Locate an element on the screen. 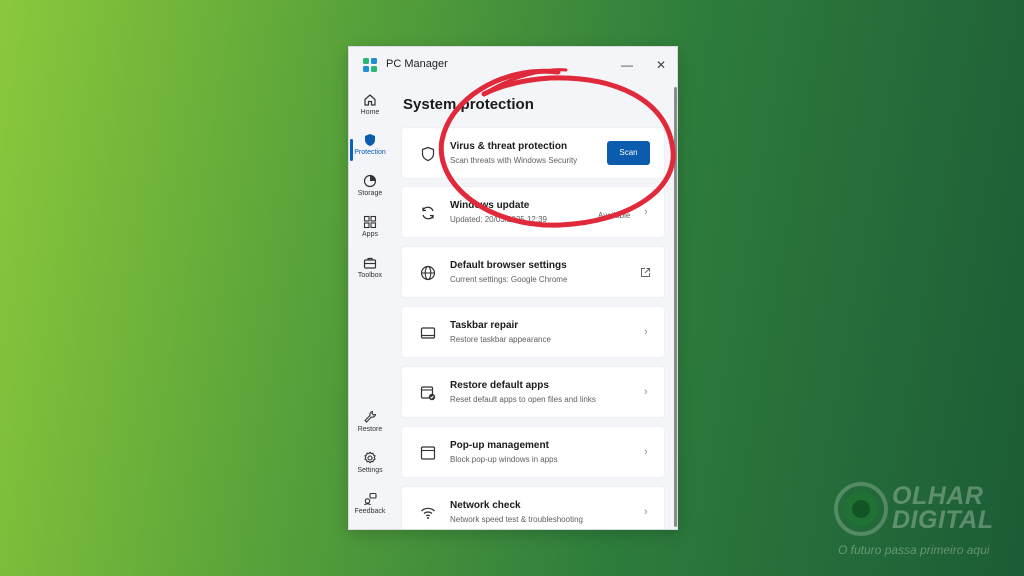 The image size is (1024, 576). card-subtitle: Restore taskbar appearance is located at coordinates (500, 339).